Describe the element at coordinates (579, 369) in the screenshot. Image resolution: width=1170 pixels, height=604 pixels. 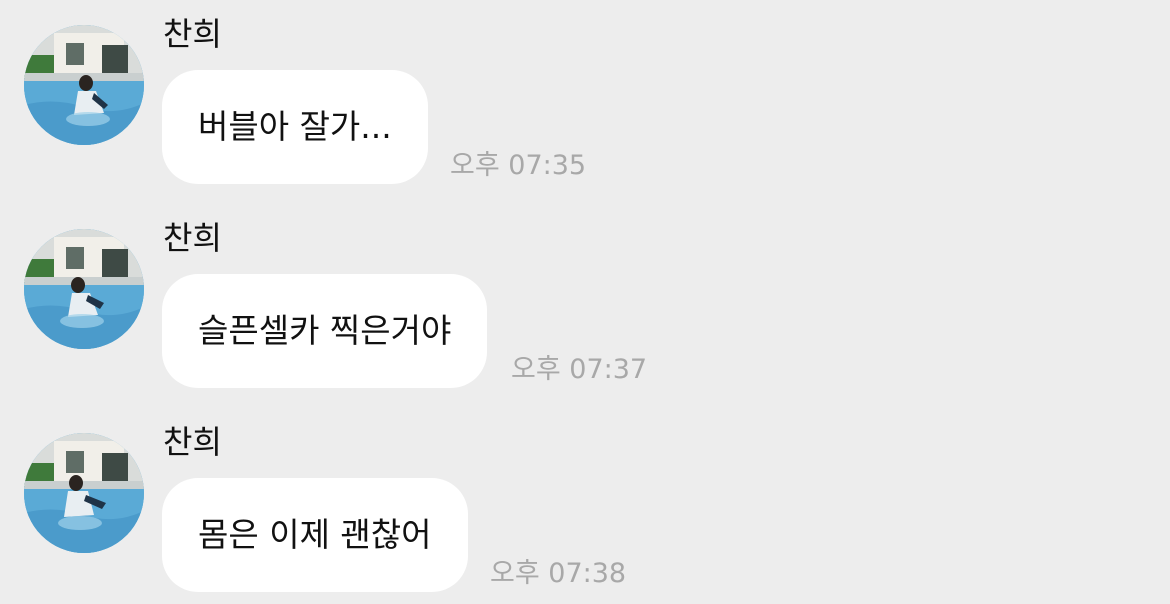
I see `message-timestamp: 오후 07:37` at that location.